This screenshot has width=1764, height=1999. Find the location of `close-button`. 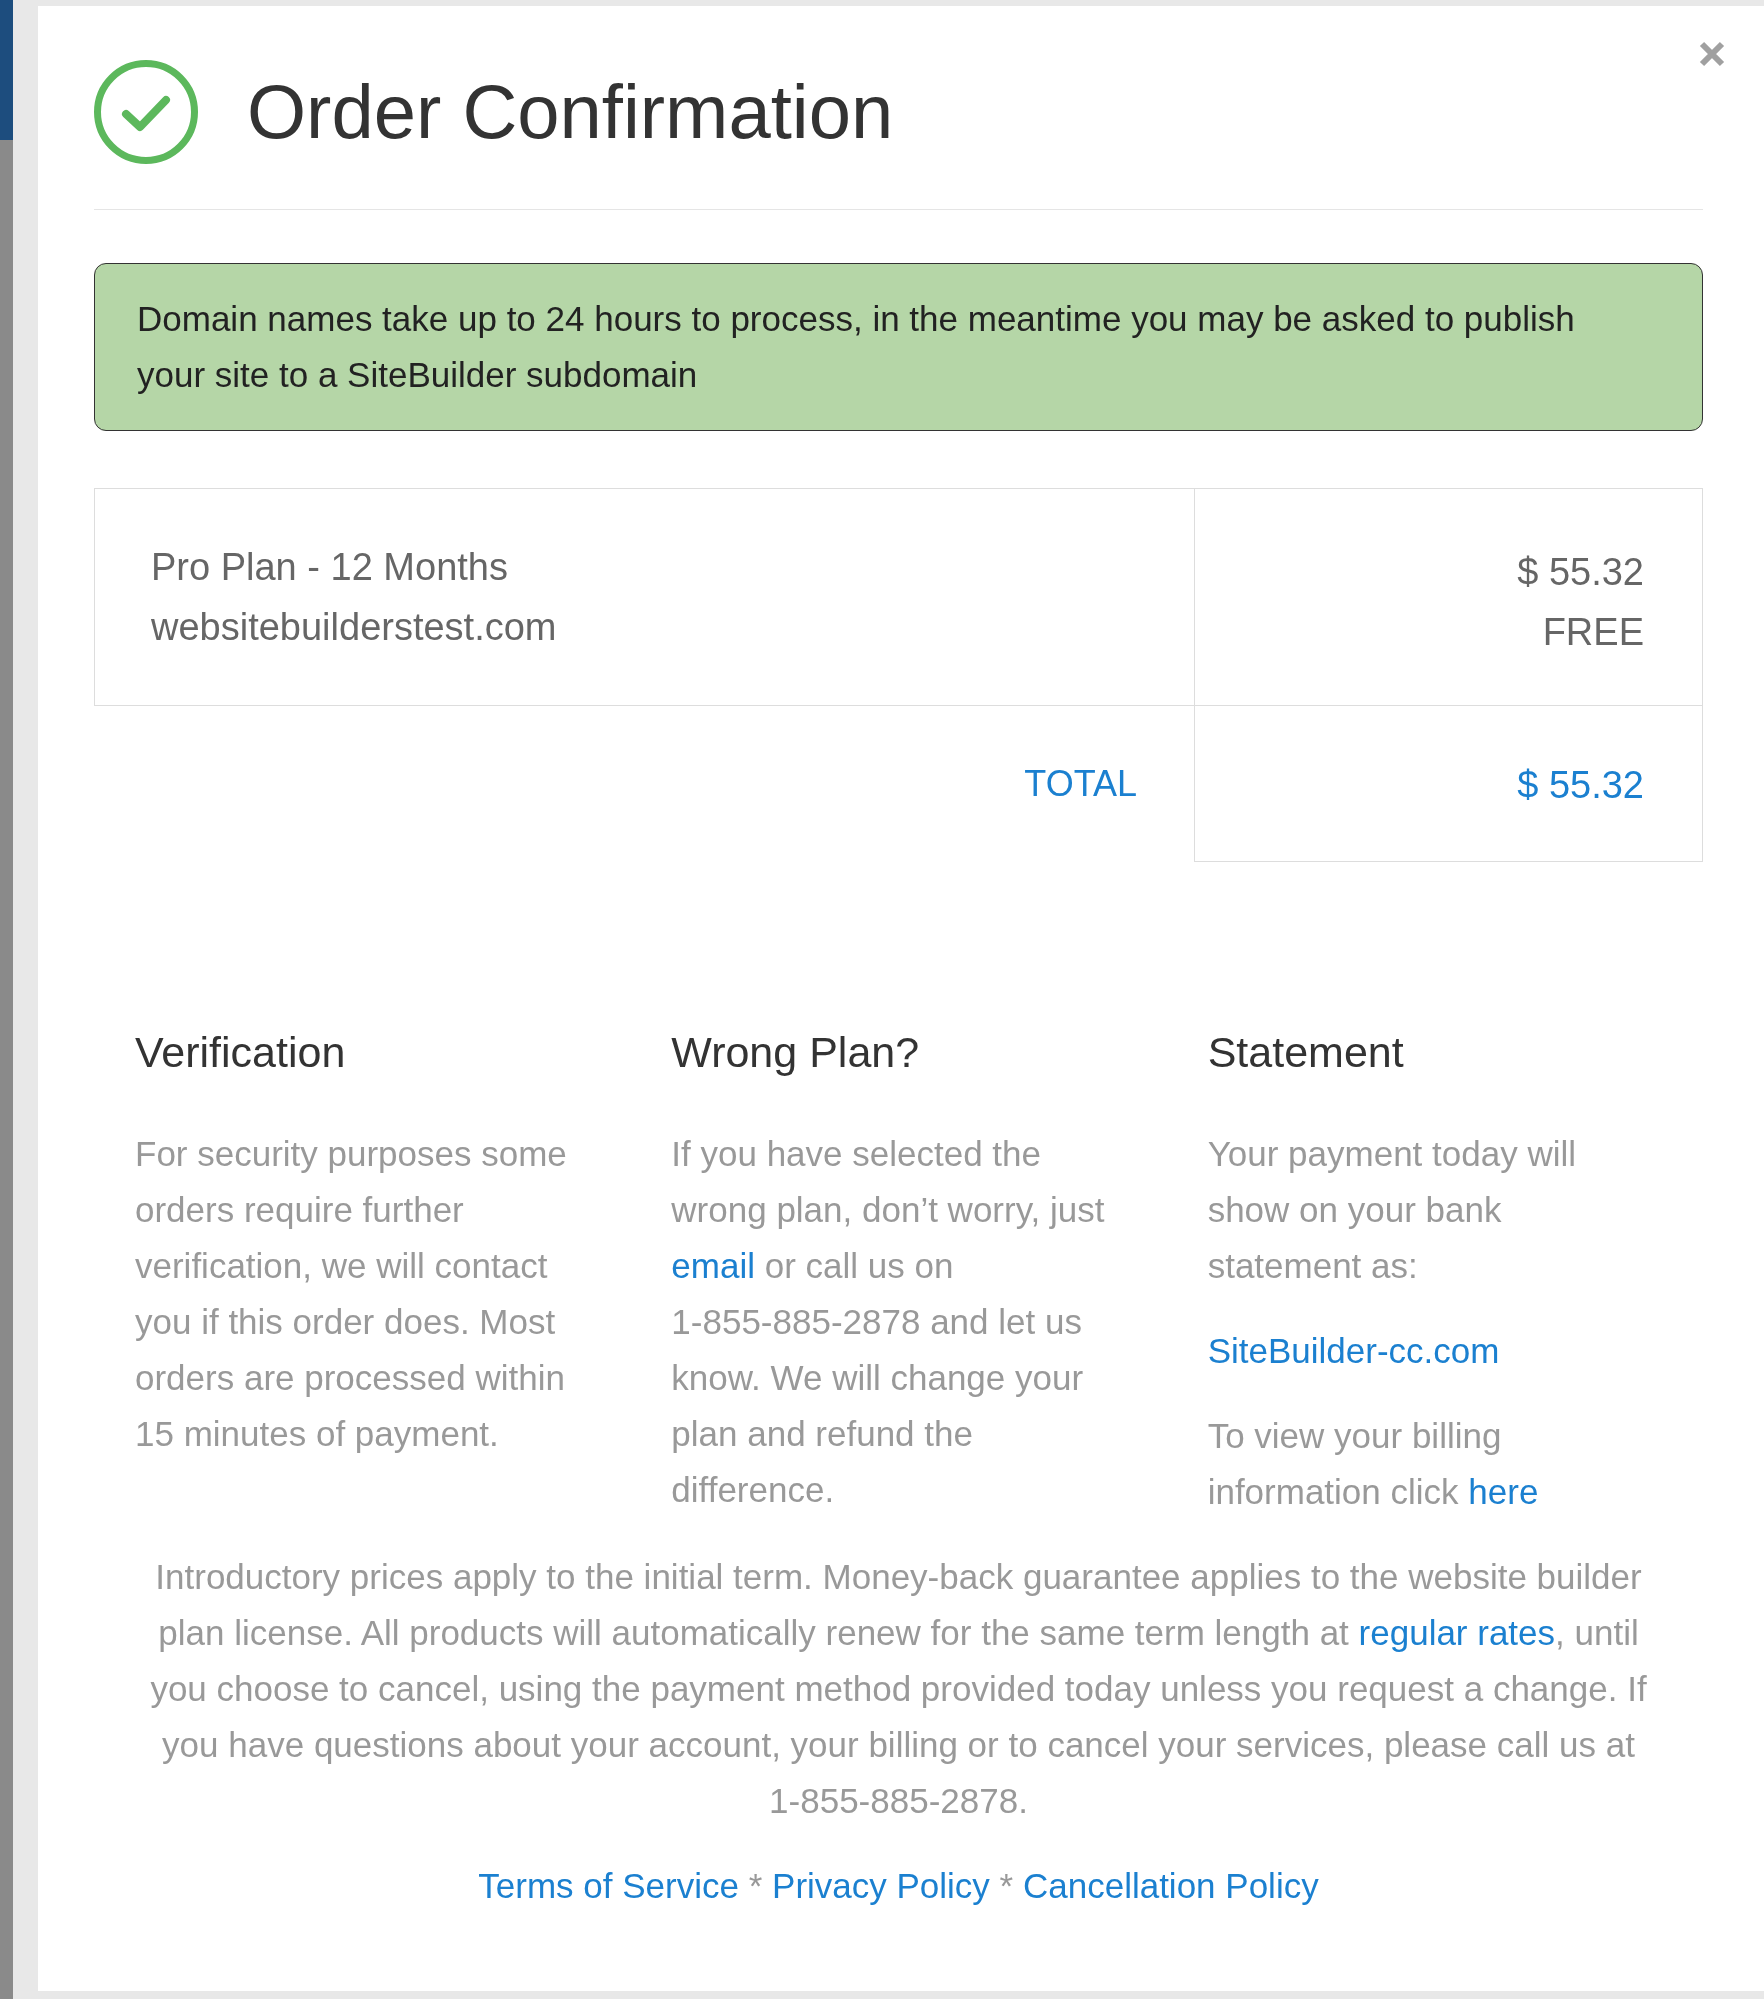

close-button is located at coordinates (1712, 54).